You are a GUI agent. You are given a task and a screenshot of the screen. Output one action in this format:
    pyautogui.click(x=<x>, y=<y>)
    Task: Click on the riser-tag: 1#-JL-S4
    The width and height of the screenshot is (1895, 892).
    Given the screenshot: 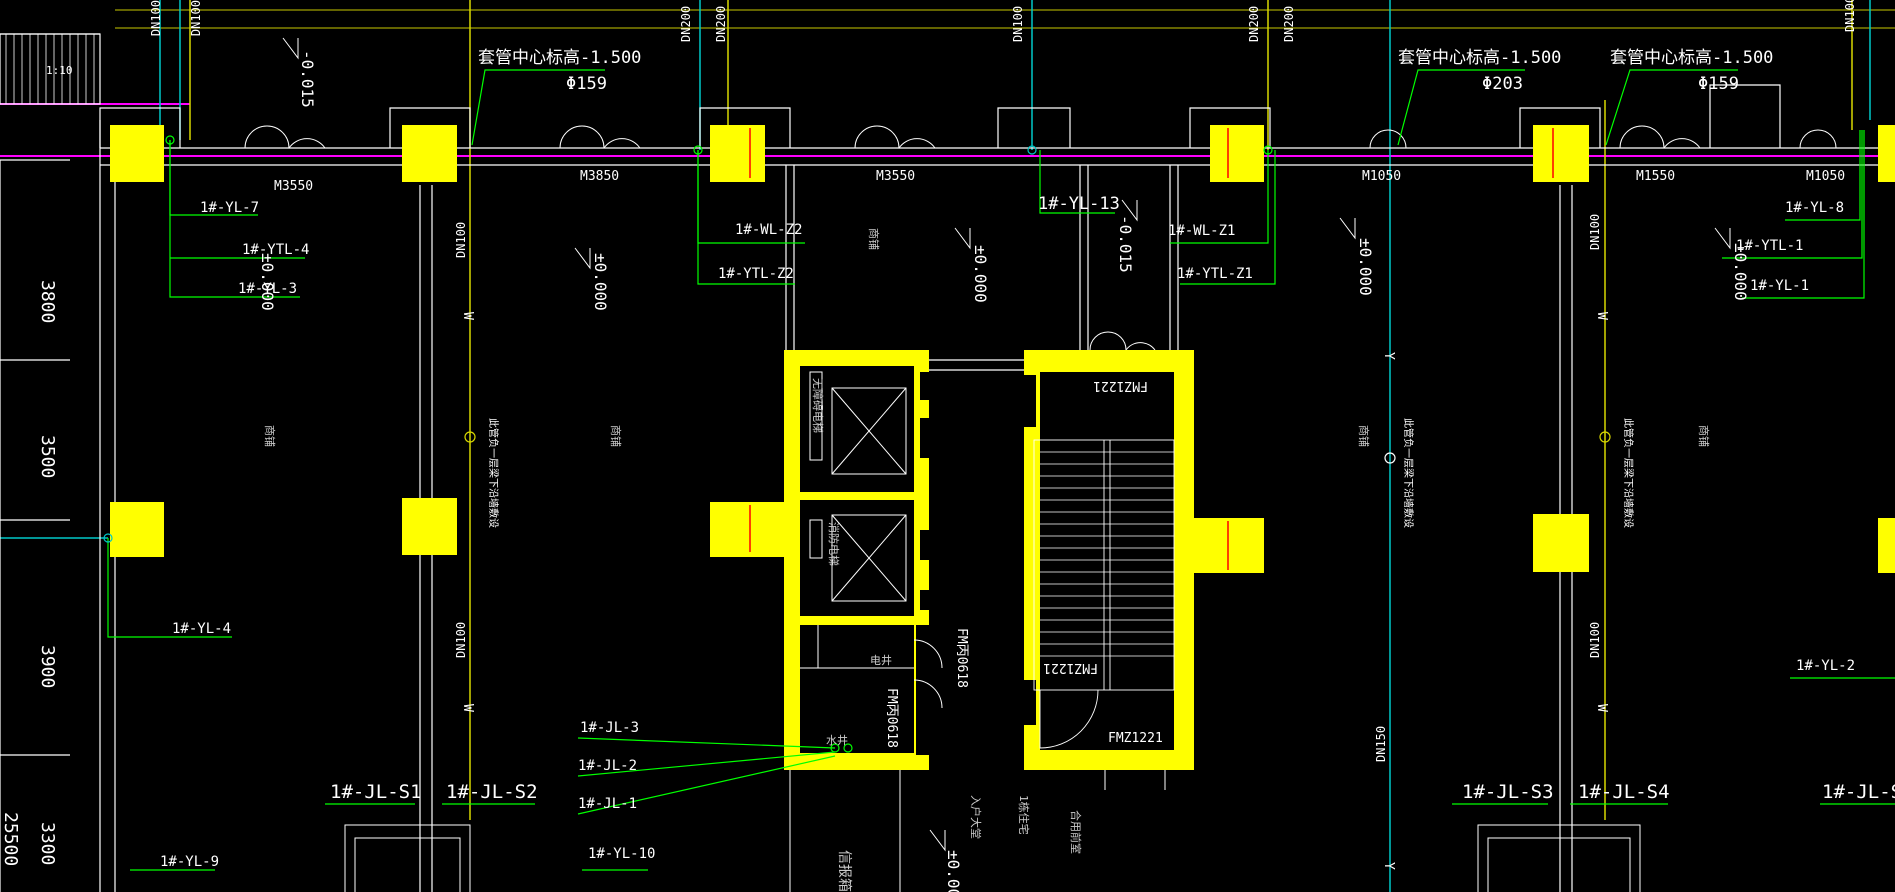 What is the action you would take?
    pyautogui.click(x=1624, y=792)
    